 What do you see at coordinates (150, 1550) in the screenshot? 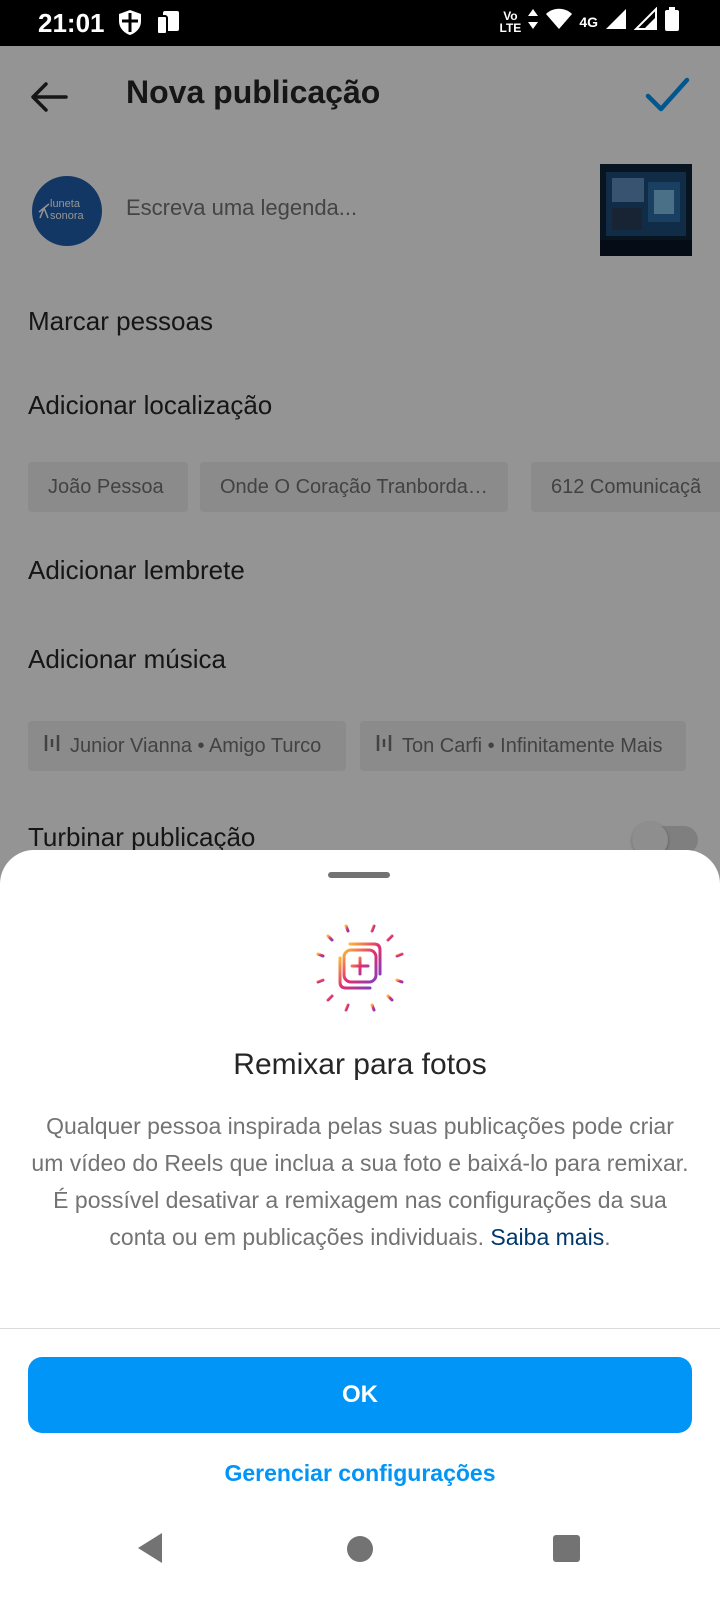
I see `nav-back-icon` at bounding box center [150, 1550].